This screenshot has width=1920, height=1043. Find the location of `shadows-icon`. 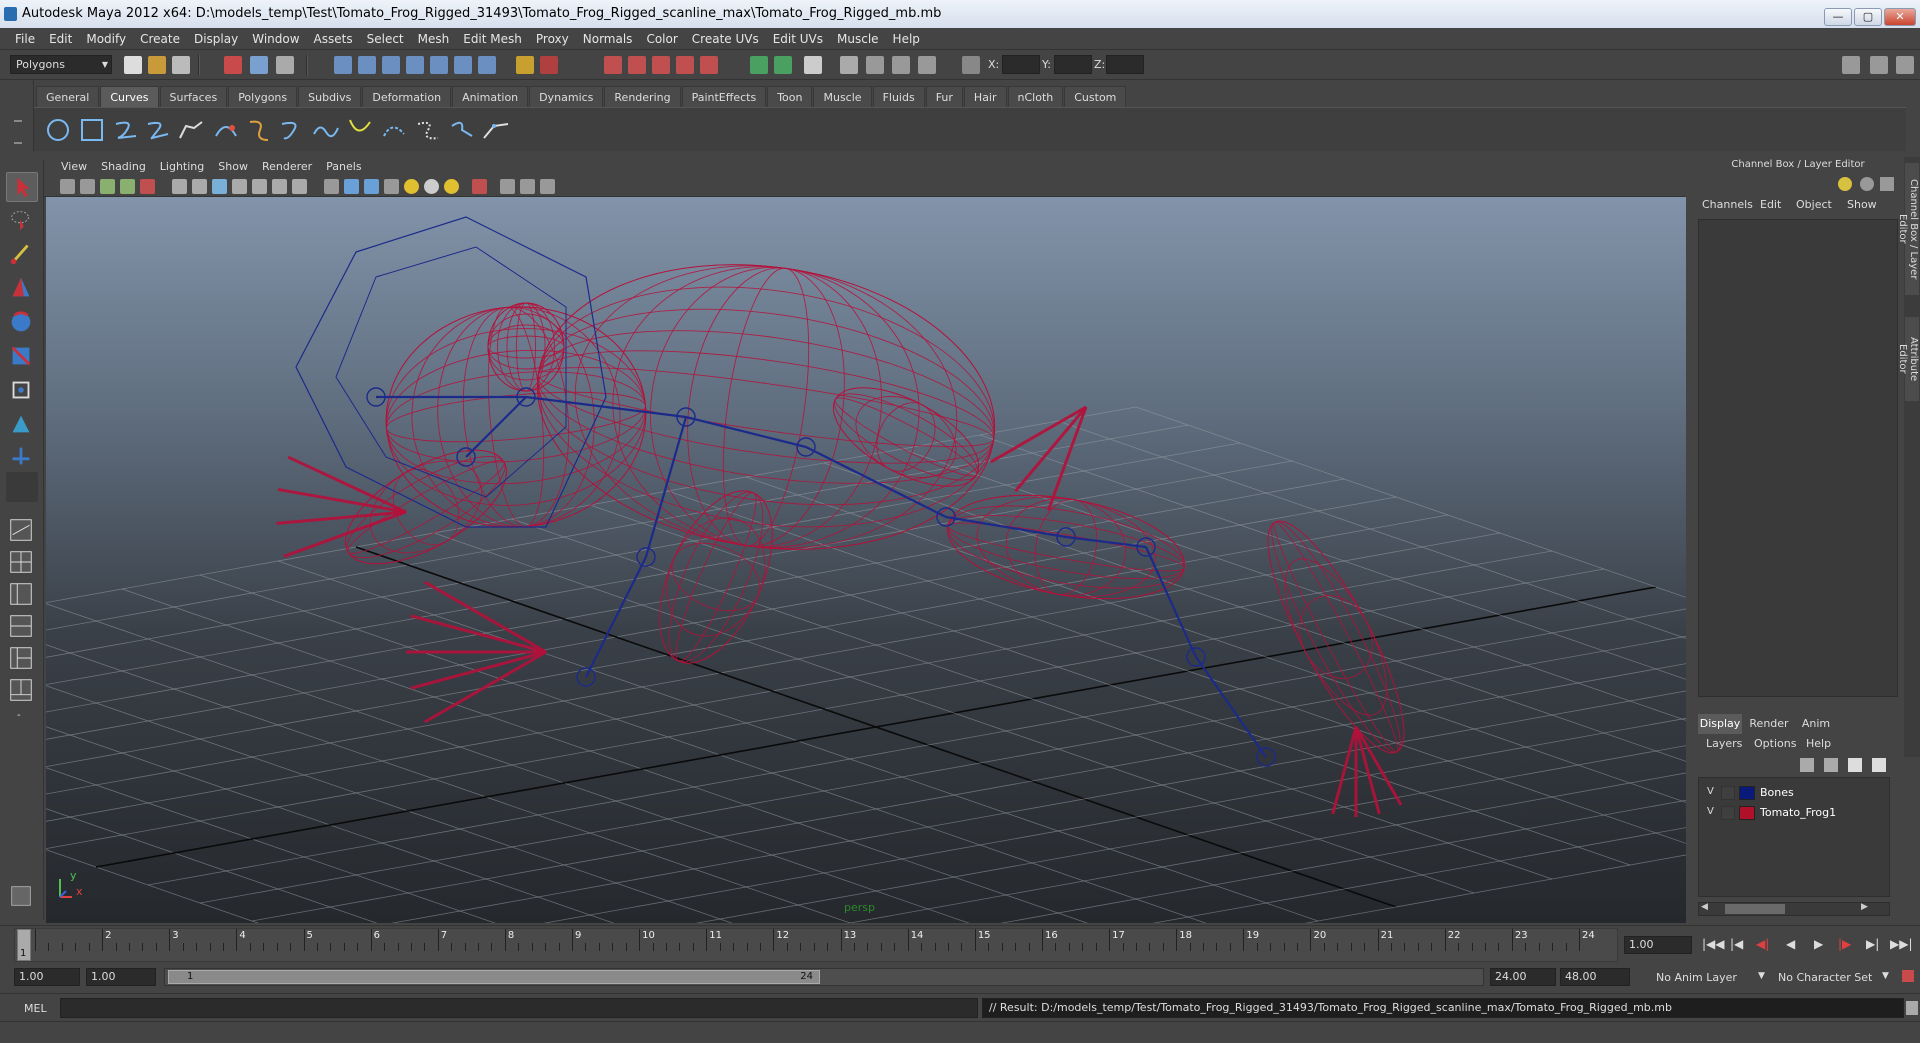

shadows-icon is located at coordinates (431, 186).